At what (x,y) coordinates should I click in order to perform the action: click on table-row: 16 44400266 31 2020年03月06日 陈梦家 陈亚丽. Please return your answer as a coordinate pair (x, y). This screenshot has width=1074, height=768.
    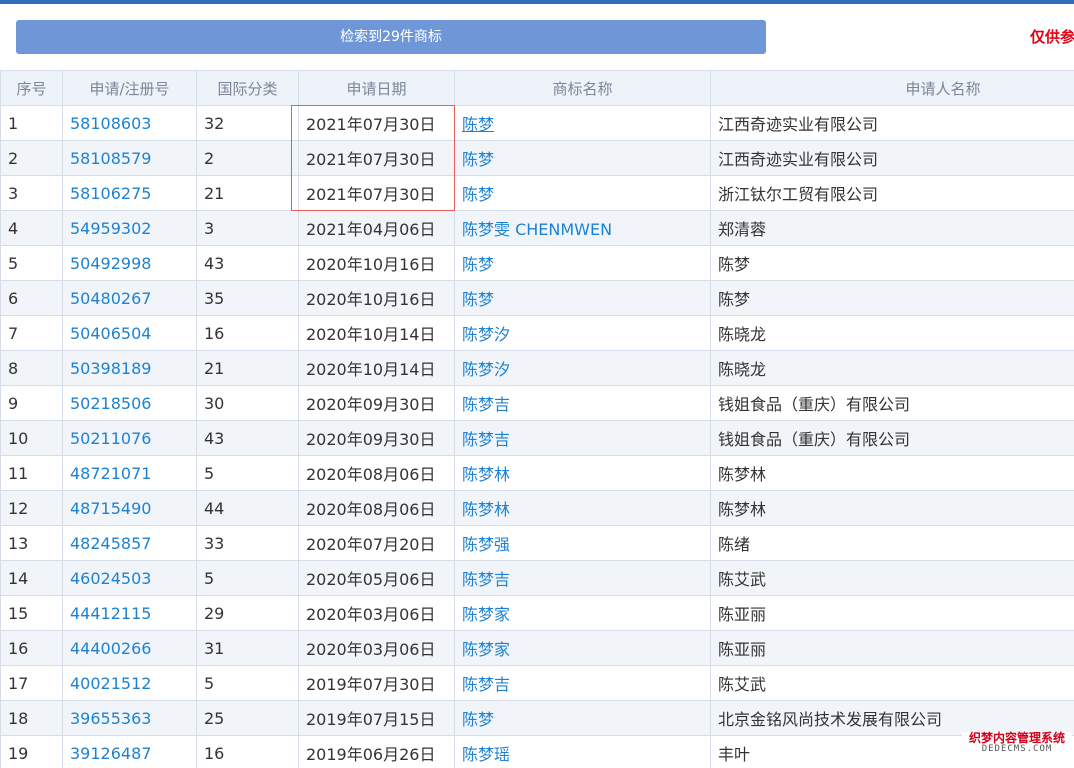
    Looking at the image, I should click on (537, 648).